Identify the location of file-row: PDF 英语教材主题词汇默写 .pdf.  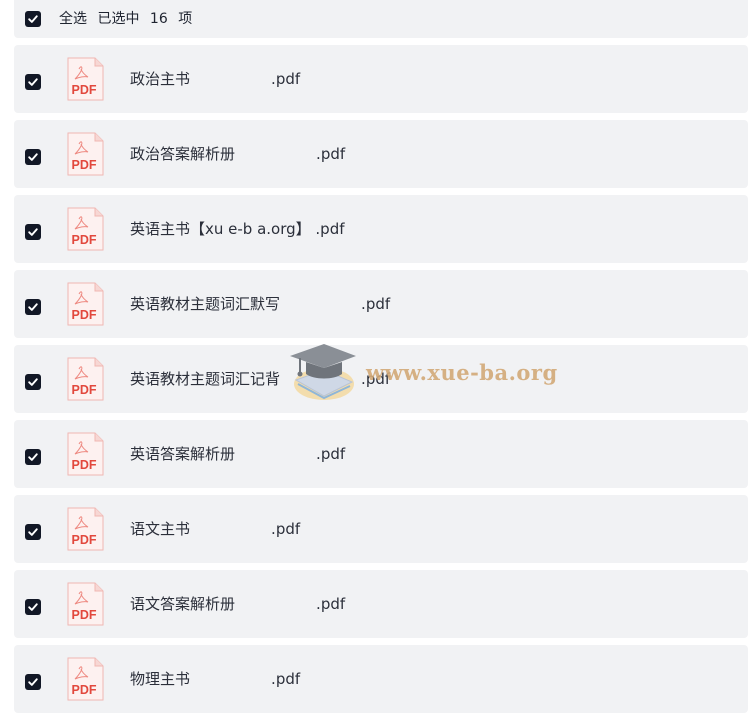
(381, 304).